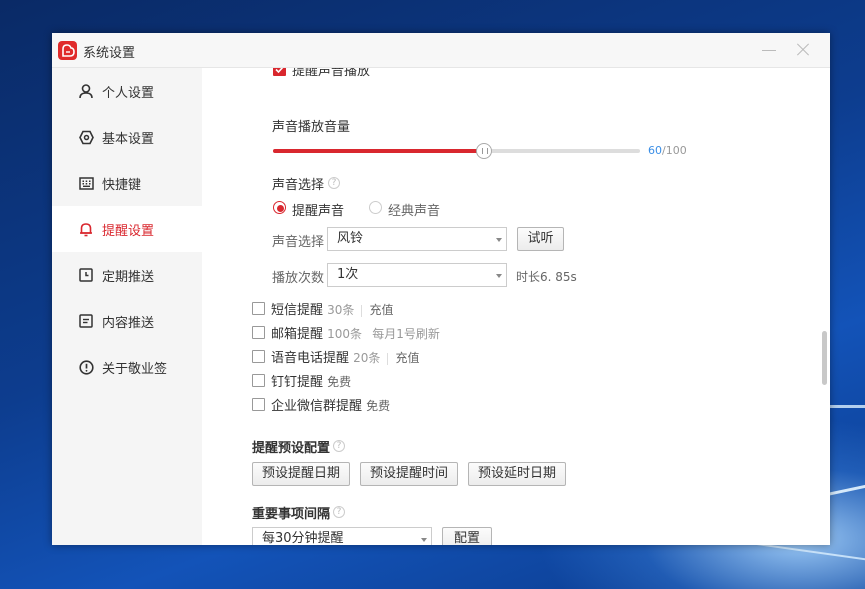 Image resolution: width=865 pixels, height=589 pixels. I want to click on radio-reminder-sound, so click(279, 207).